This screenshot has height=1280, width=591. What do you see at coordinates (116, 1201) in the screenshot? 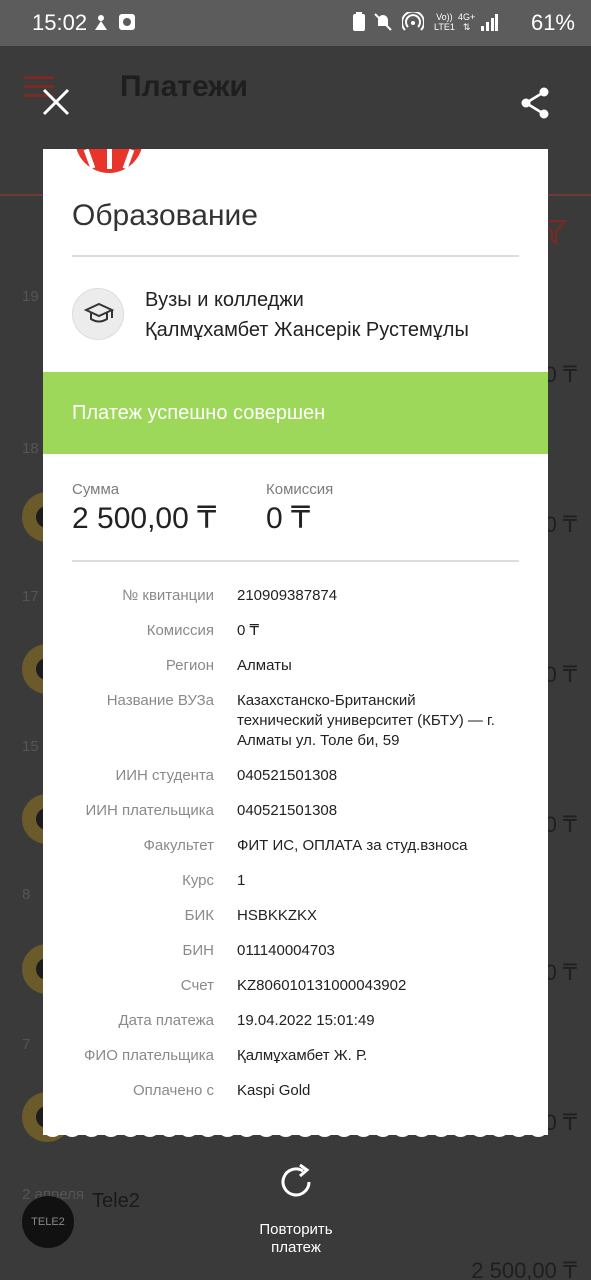
I see `background-item-name: Tele2` at bounding box center [116, 1201].